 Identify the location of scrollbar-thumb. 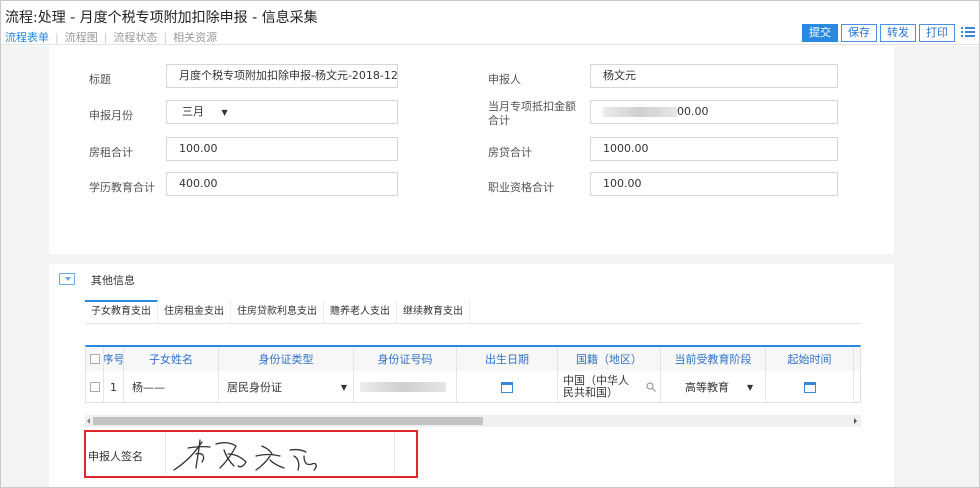
(288, 421).